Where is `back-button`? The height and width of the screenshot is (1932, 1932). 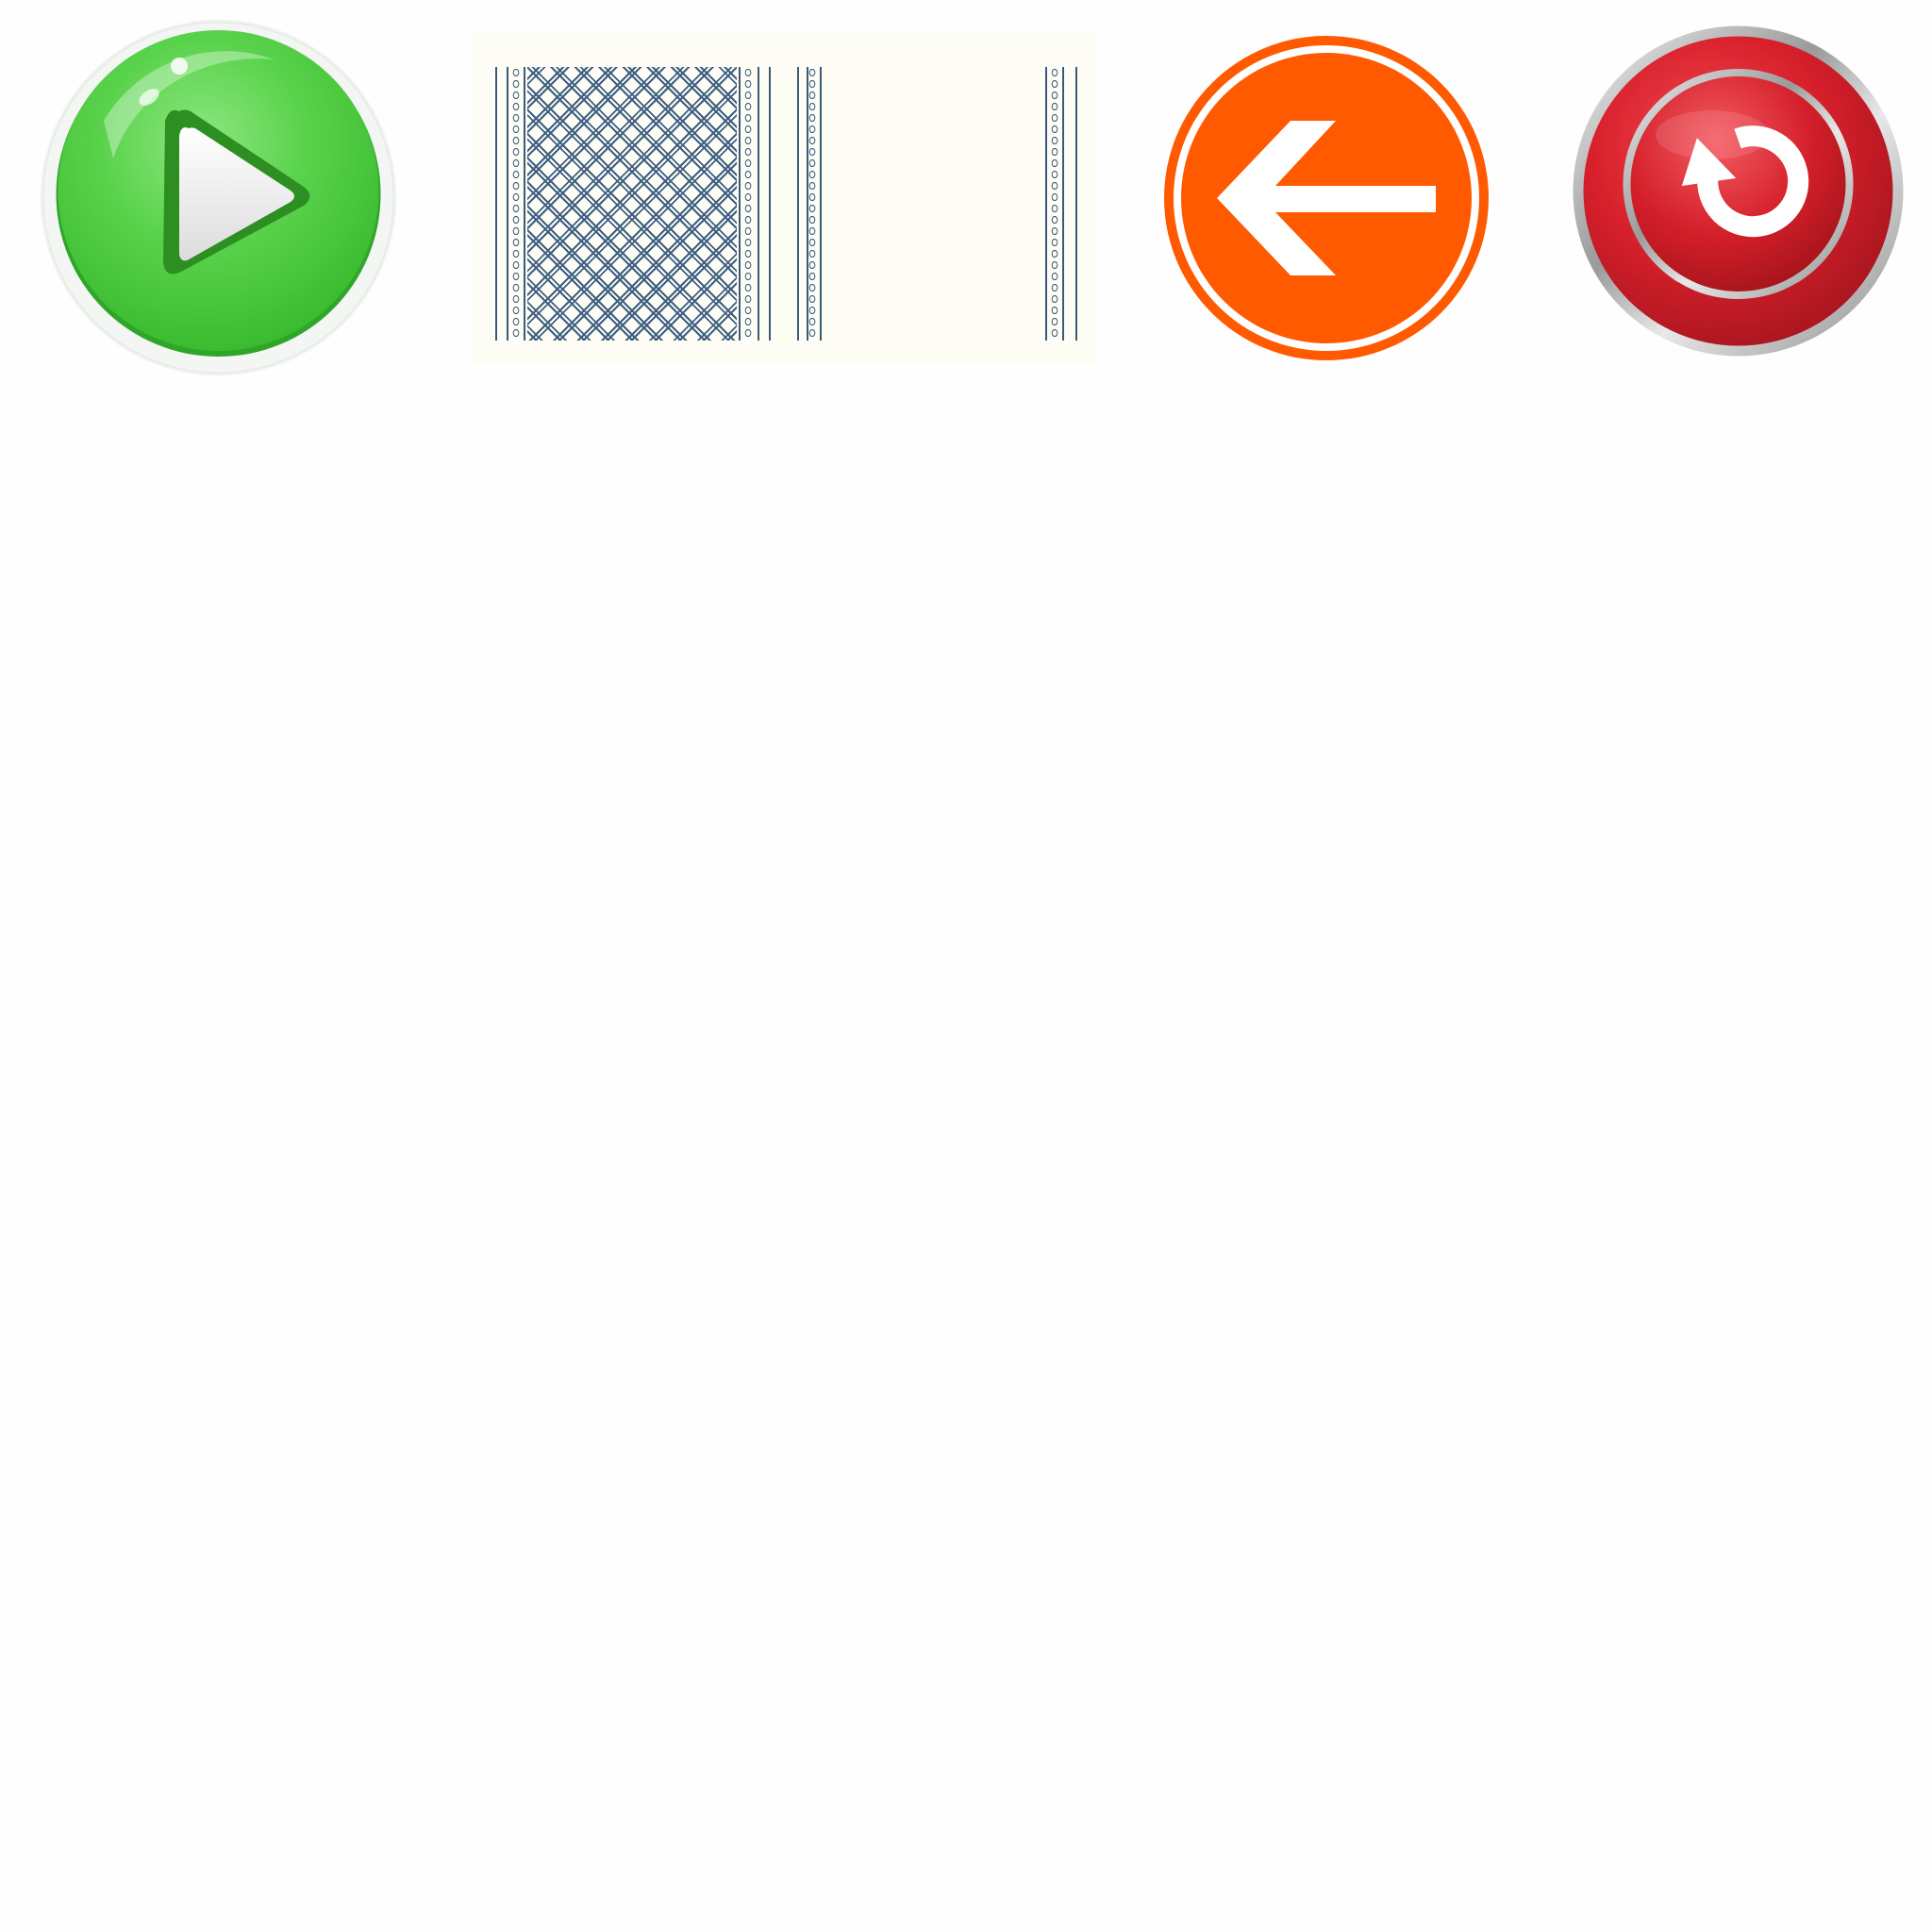
back-button is located at coordinates (1326, 198).